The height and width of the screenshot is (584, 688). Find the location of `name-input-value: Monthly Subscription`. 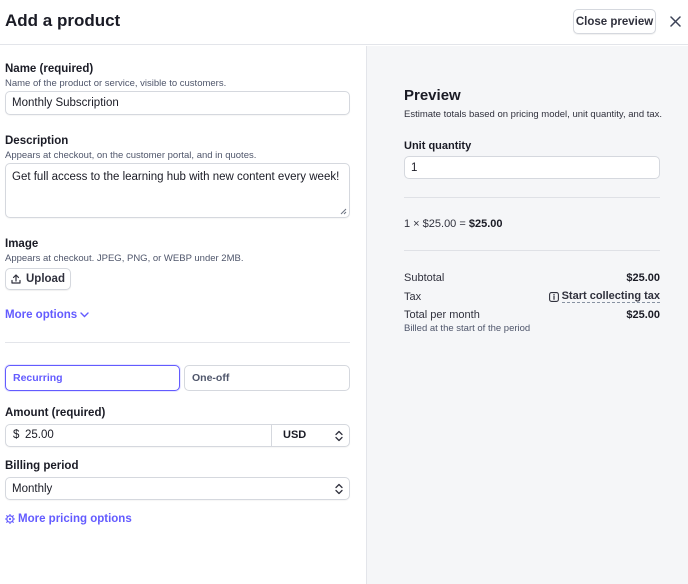

name-input-value: Monthly Subscription is located at coordinates (65, 103).